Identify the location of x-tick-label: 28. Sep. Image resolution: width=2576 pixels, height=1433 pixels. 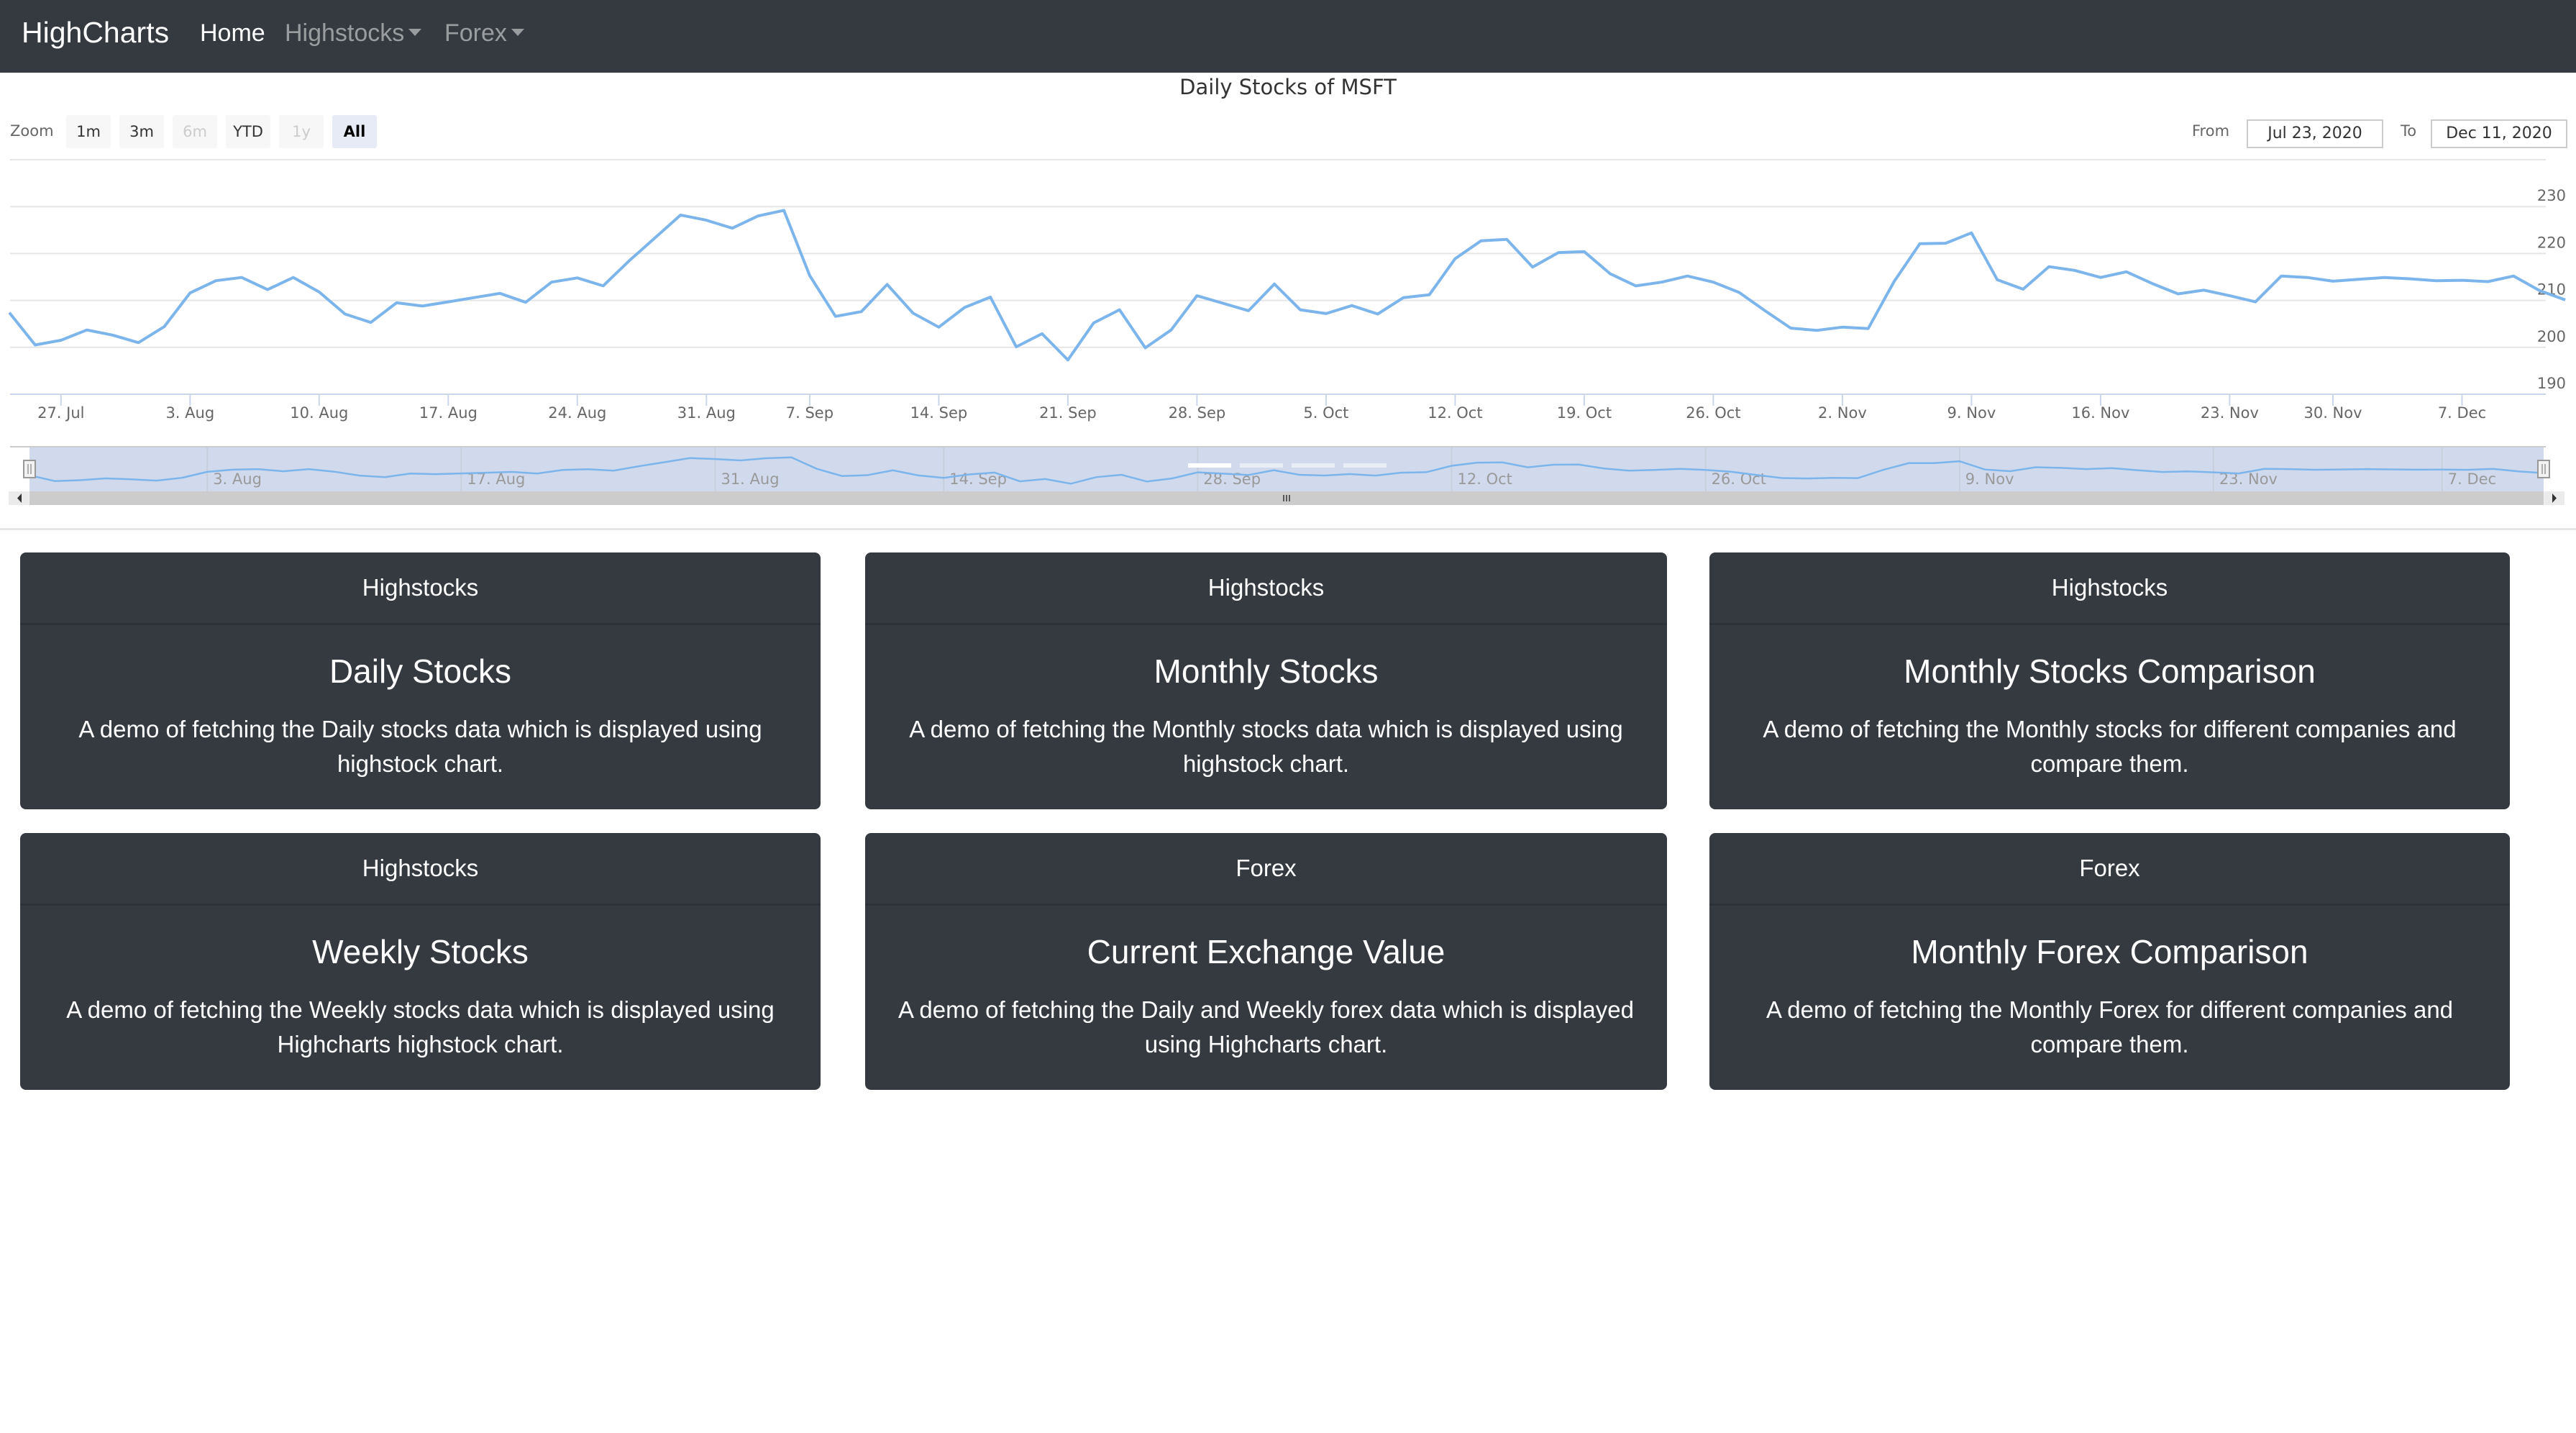
(1197, 413).